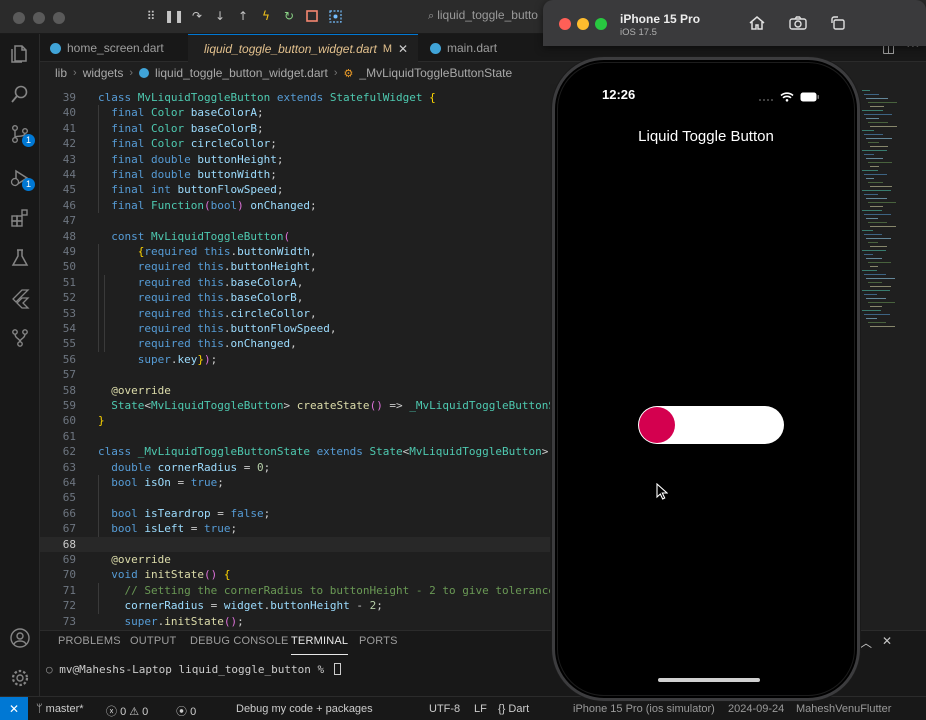  What do you see at coordinates (58, 420) in the screenshot?
I see `line-number: 60` at bounding box center [58, 420].